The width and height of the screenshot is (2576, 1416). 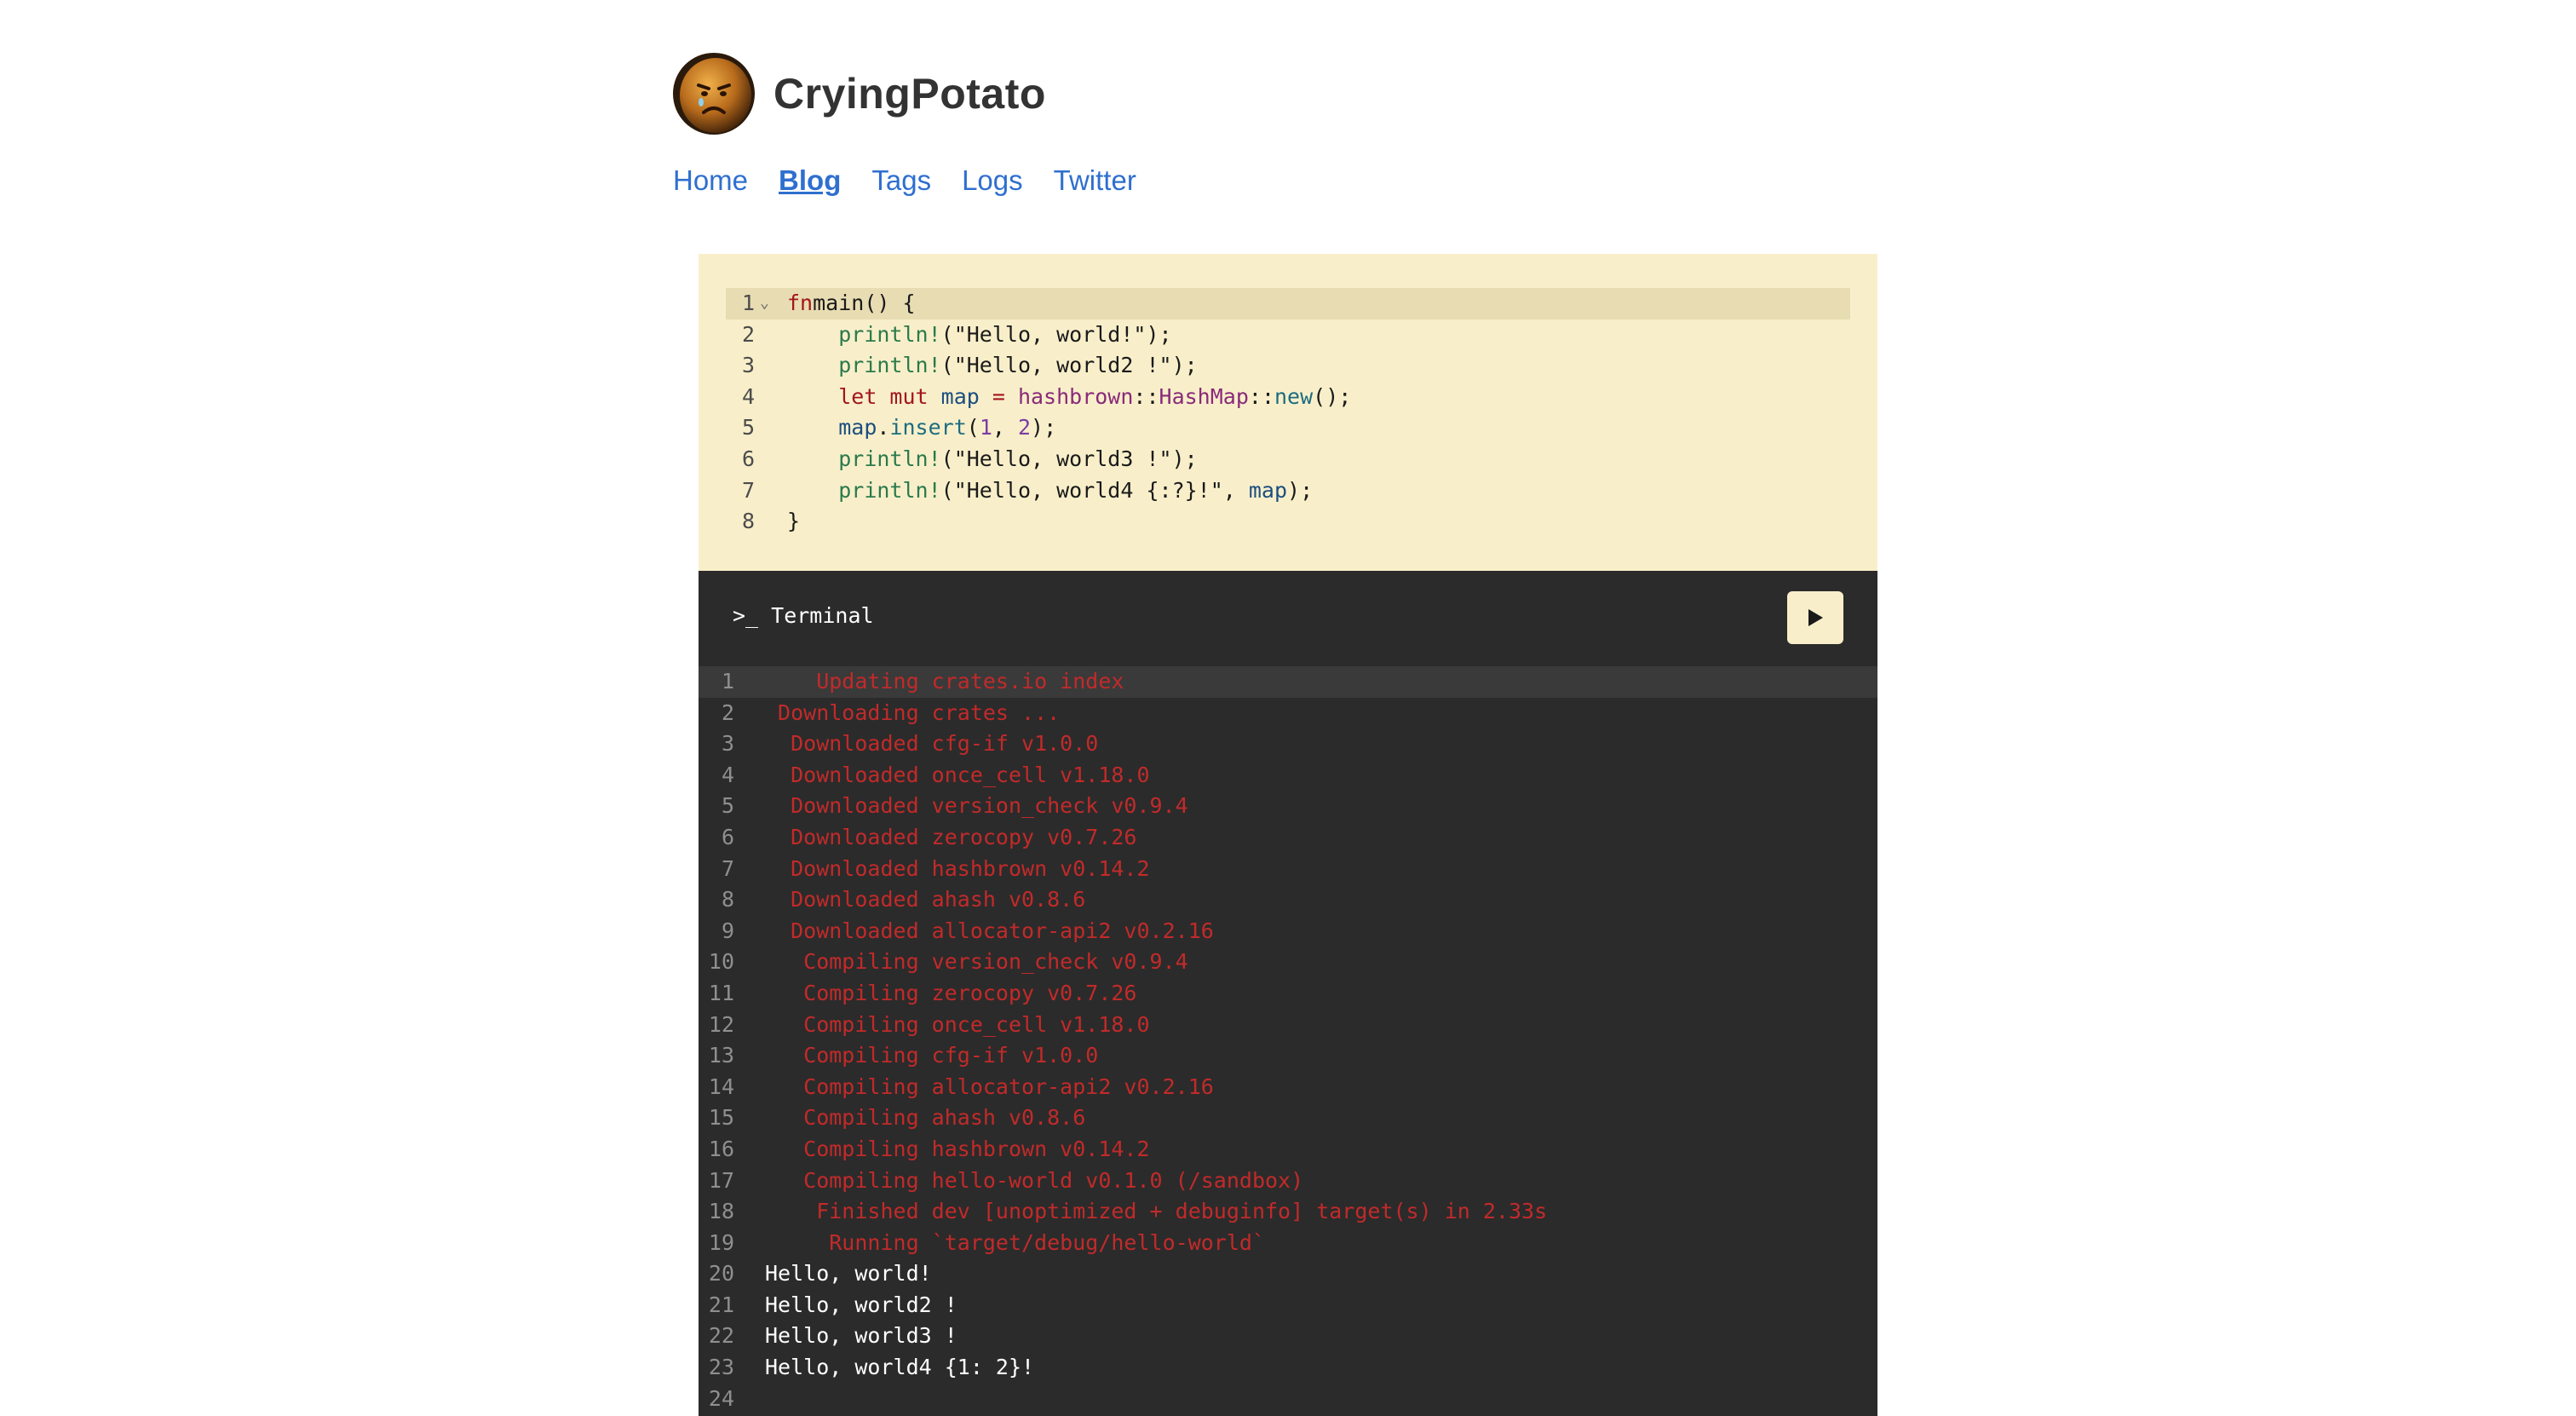 I want to click on code-line: 8}, so click(x=1288, y=522).